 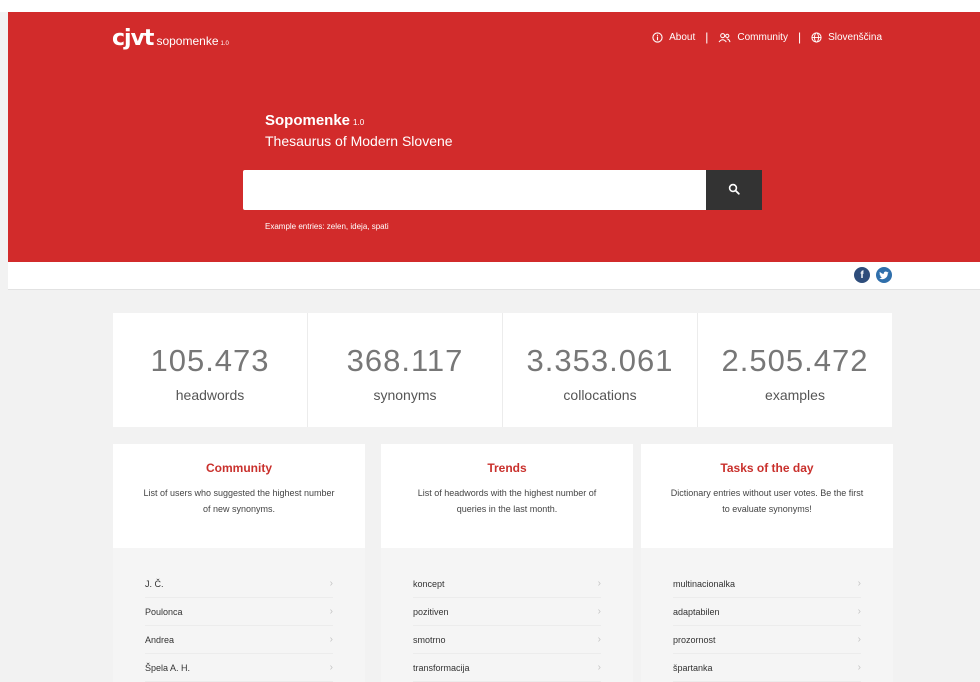 I want to click on card-list: J. Č. › Poulonca › Andrea › Špela A. H. ›, so click(x=239, y=615).